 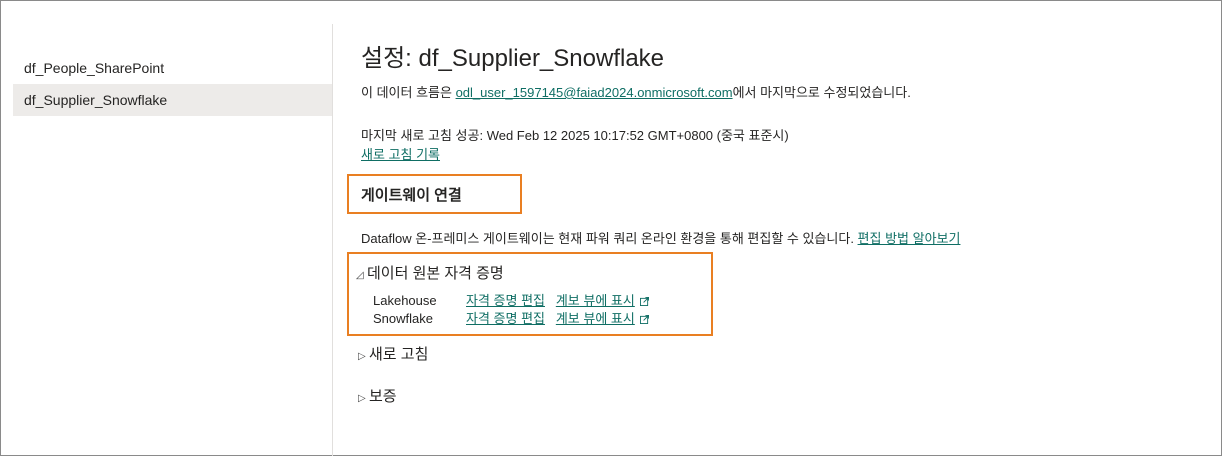 What do you see at coordinates (172, 68) in the screenshot?
I see `sidebar-item-df-people-sharepoint: df_People_SharePoint` at bounding box center [172, 68].